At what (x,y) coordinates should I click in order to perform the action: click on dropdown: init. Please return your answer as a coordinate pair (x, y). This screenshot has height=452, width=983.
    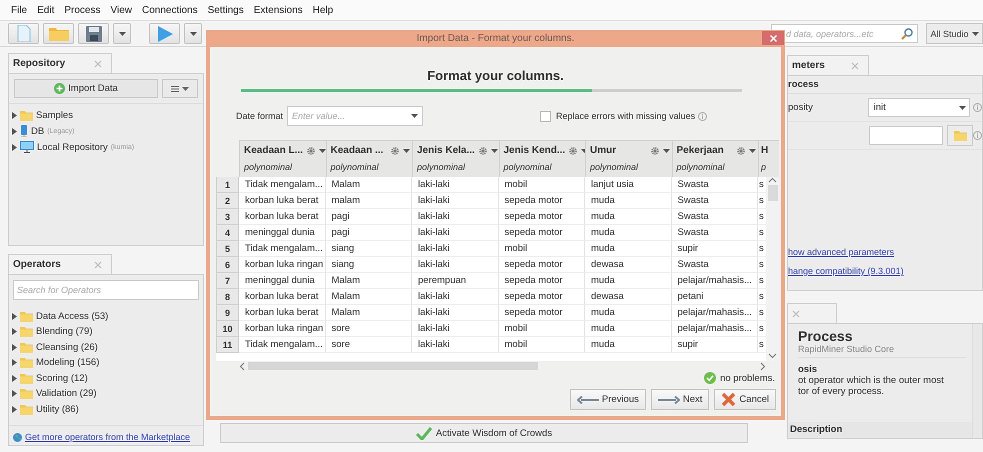
    Looking at the image, I should click on (919, 107).